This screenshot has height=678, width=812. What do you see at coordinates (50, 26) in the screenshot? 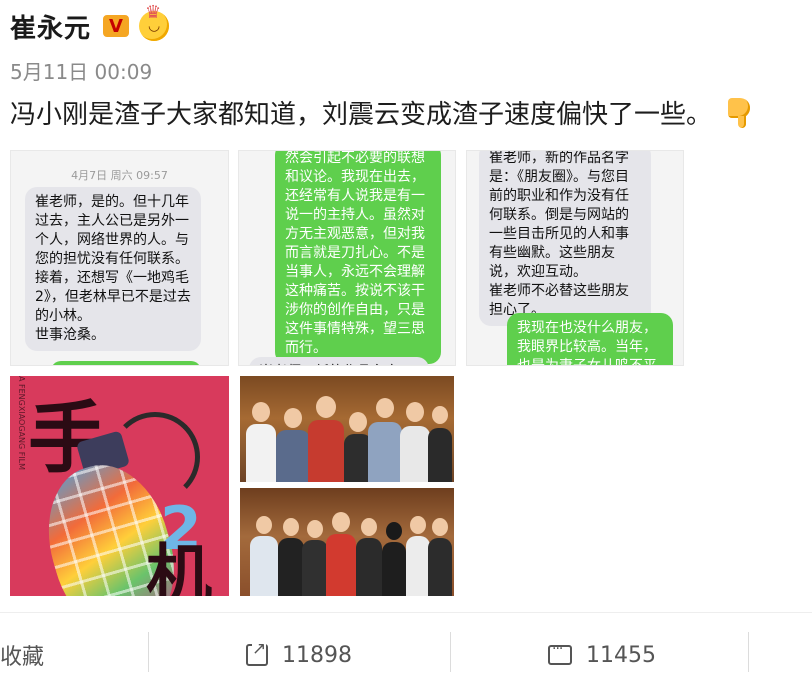
I see `author-name: 崔永元` at bounding box center [50, 26].